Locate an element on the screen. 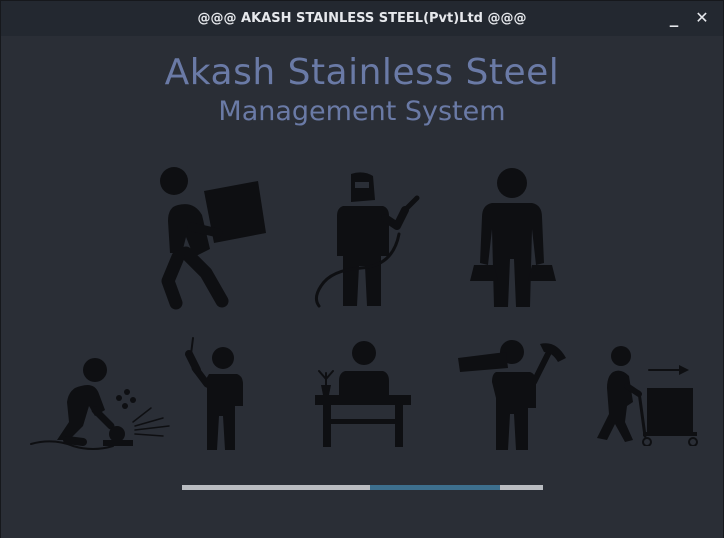 This screenshot has height=538, width=724. minimize-button: _ is located at coordinates (674, 18).